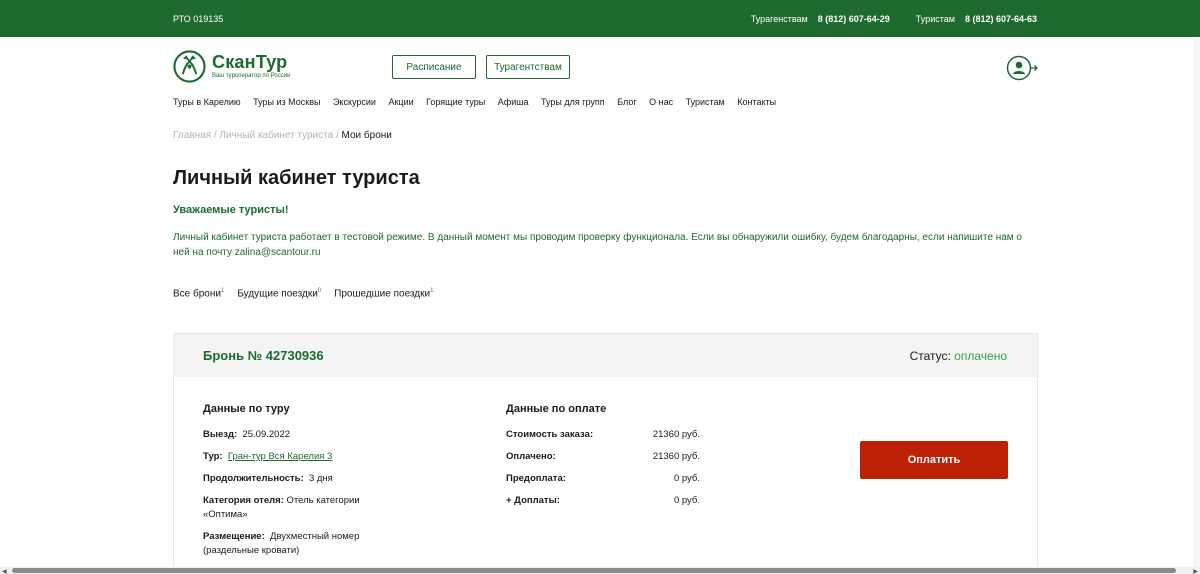 The height and width of the screenshot is (574, 1200). Describe the element at coordinates (434, 67) in the screenshot. I see `schedule-button: Расписание` at that location.